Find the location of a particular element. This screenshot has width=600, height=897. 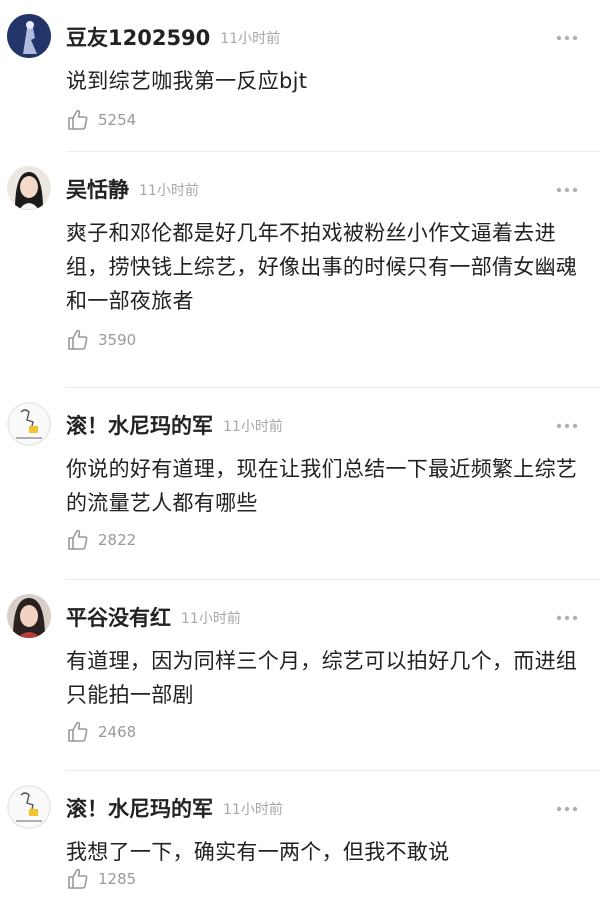

like-button: 2468 is located at coordinates (101, 732).